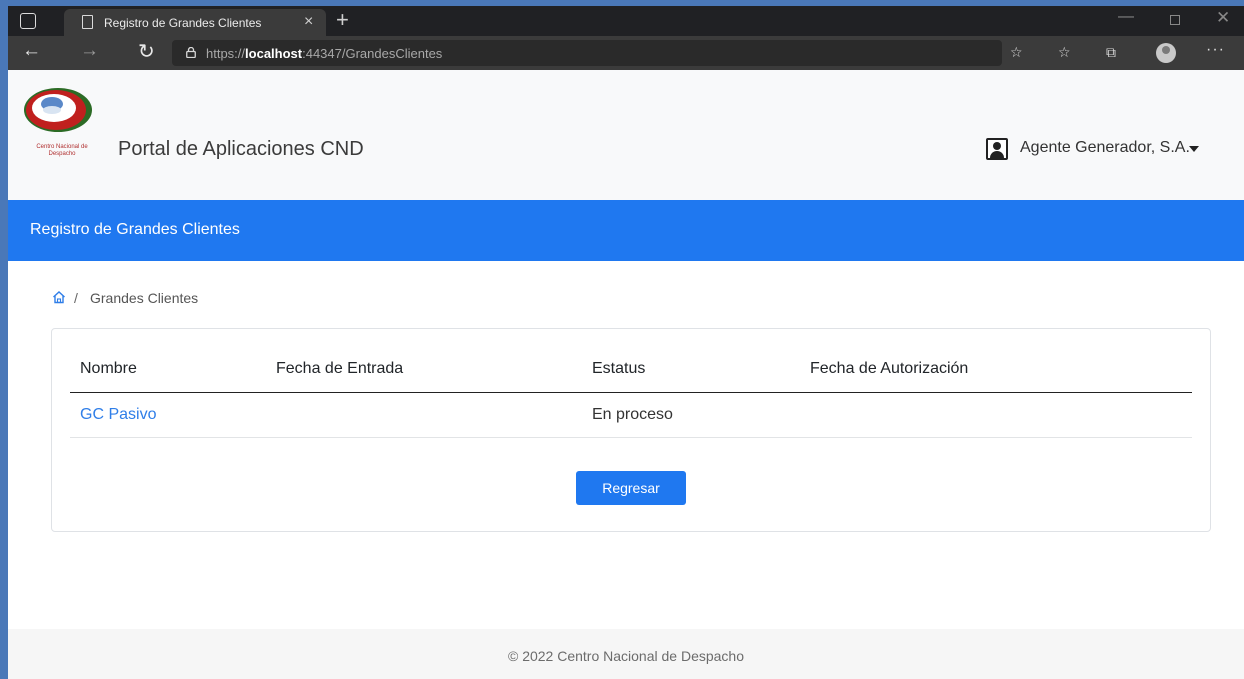  Describe the element at coordinates (118, 414) in the screenshot. I see `client-link: GC Pasivo` at that location.